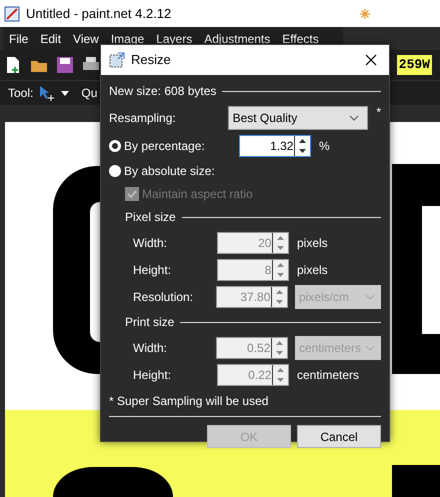 Image resolution: width=440 pixels, height=497 pixels. Describe the element at coordinates (300, 39) in the screenshot. I see `menu-item: Effects` at that location.